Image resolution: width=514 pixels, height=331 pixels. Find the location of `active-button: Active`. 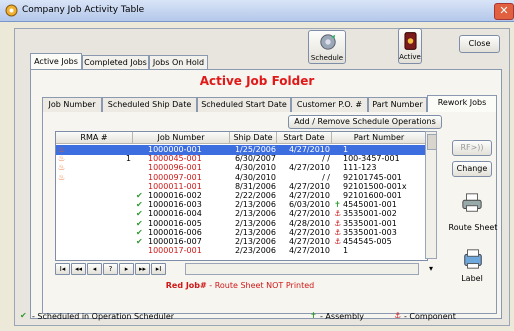

active-button: Active is located at coordinates (410, 46).